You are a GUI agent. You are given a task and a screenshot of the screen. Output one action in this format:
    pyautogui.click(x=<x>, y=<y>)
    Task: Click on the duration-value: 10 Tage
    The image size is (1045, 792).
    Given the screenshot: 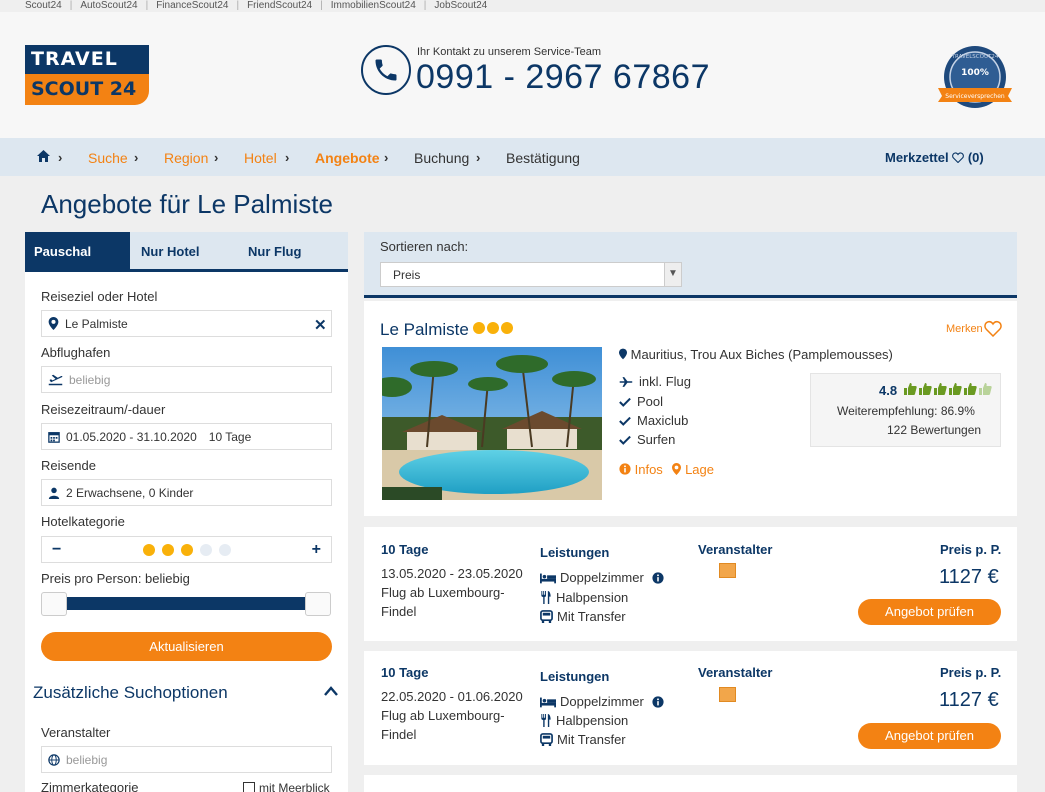 What is the action you would take?
    pyautogui.click(x=230, y=436)
    